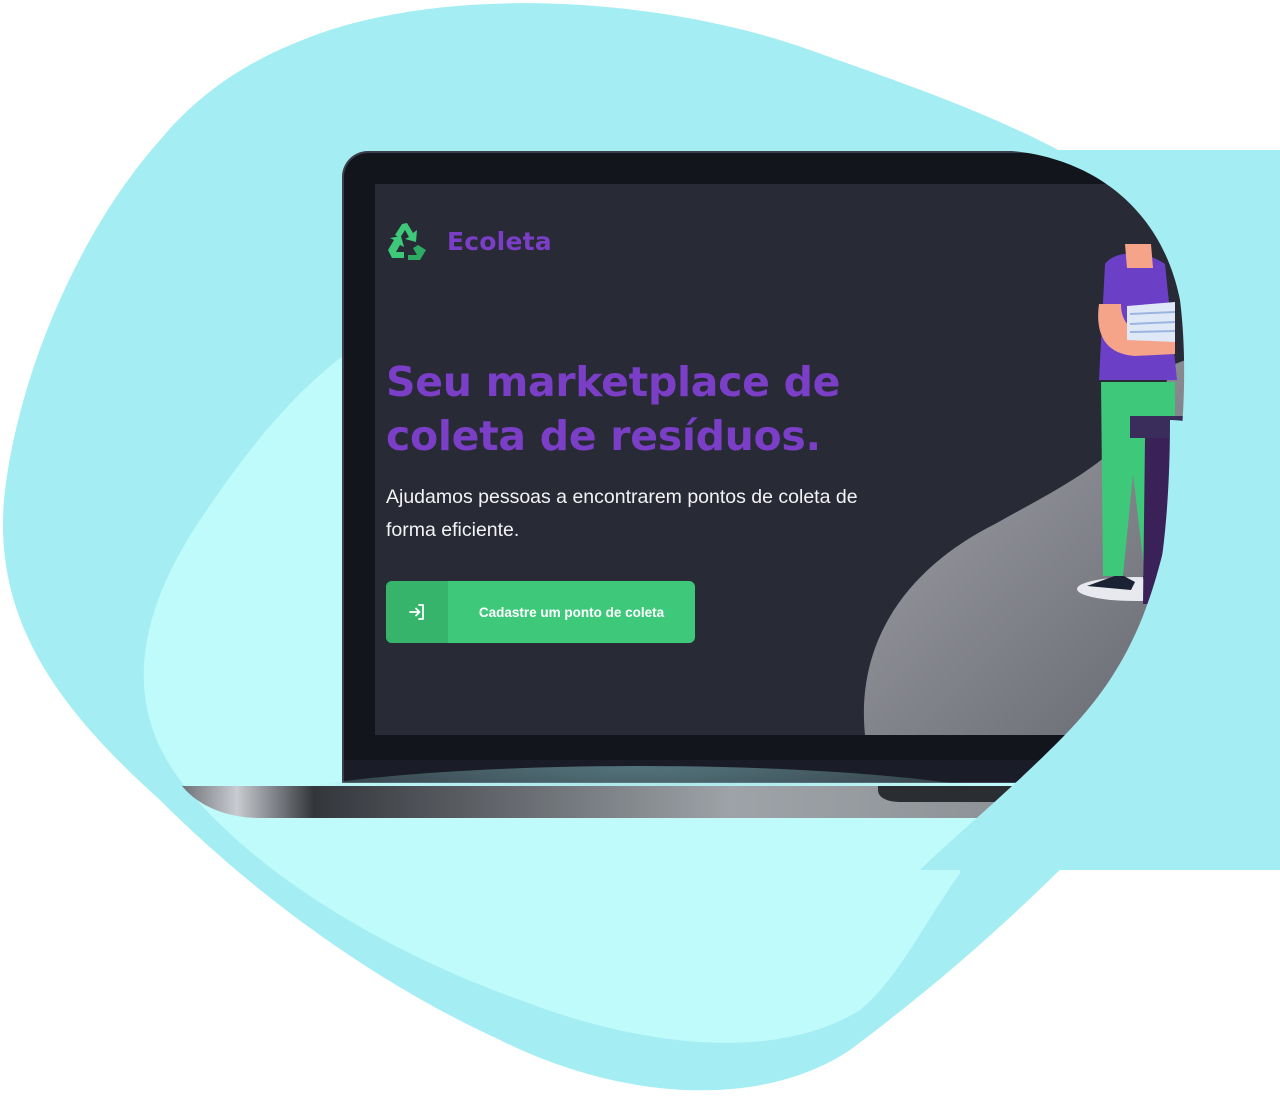 The image size is (1280, 1100). Describe the element at coordinates (731, 818) in the screenshot. I see `laptop-base` at that location.